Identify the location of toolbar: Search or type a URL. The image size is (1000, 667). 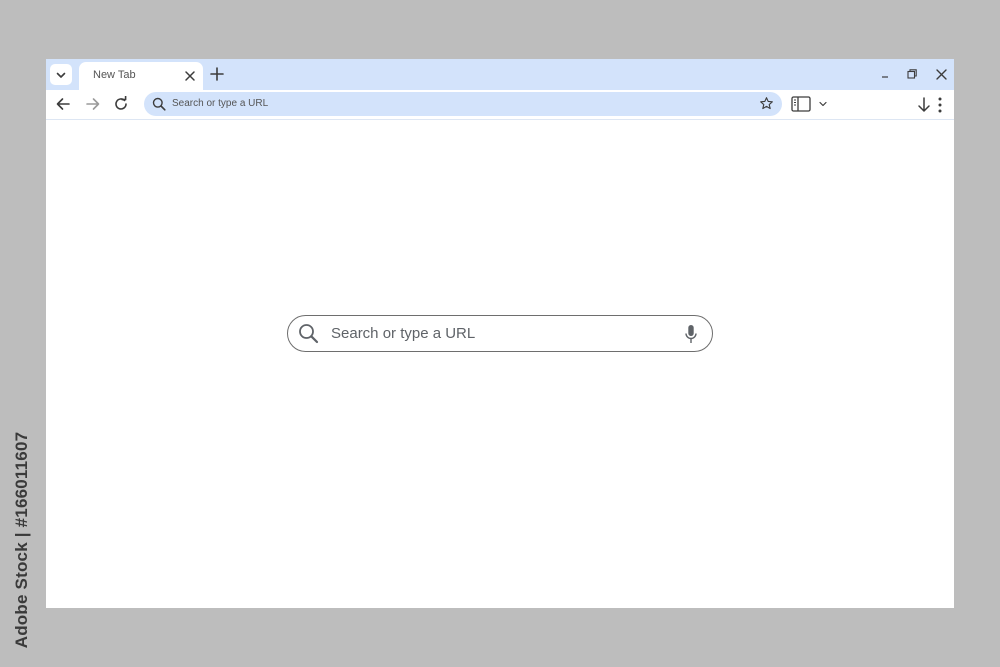
(500, 105).